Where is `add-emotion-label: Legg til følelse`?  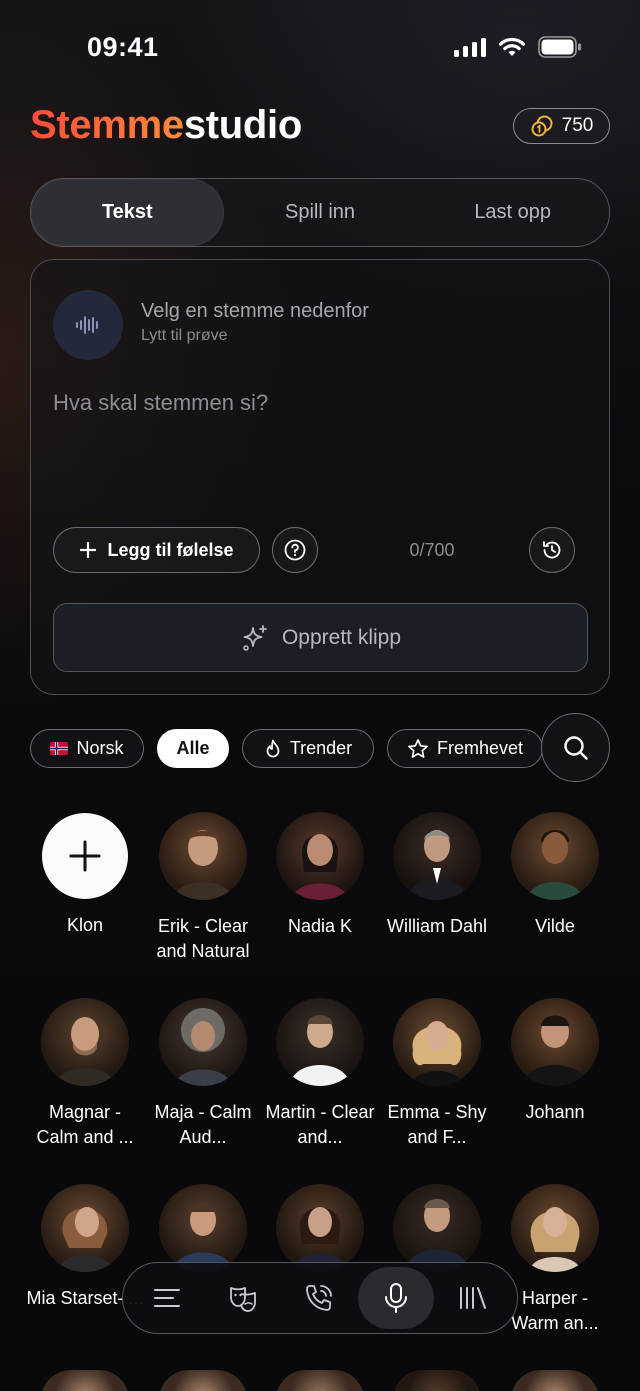
add-emotion-label: Legg til følelse is located at coordinates (170, 549).